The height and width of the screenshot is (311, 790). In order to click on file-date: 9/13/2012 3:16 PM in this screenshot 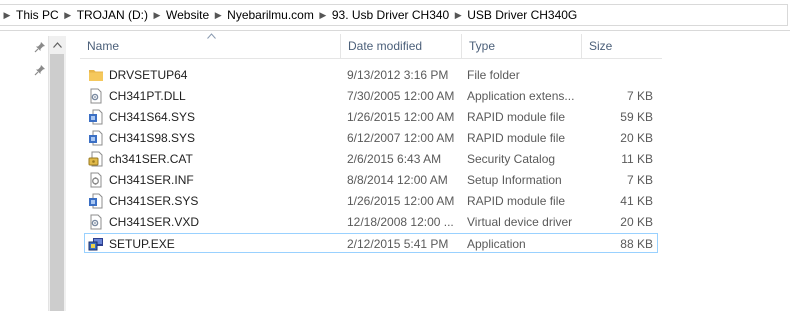, I will do `click(398, 75)`.